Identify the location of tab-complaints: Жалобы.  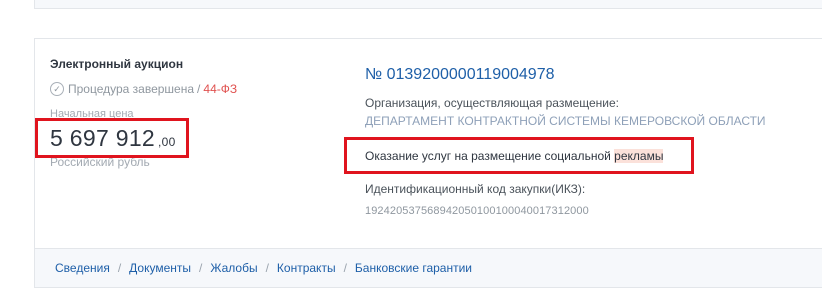
(233, 268).